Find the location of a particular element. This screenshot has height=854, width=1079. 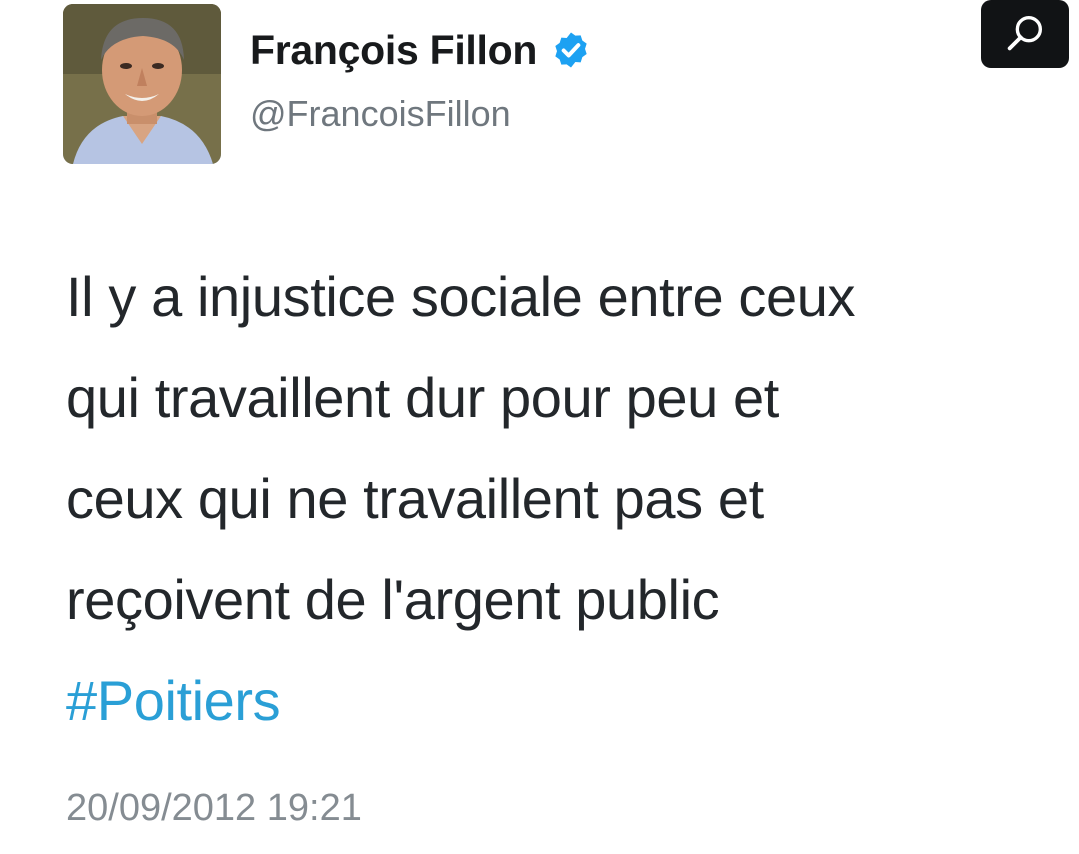

tweet-timestamp: 20/09/2012 19:21 is located at coordinates (214, 808).